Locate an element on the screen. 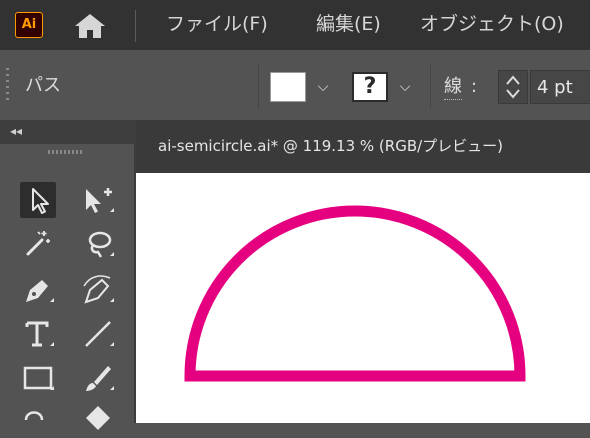 The height and width of the screenshot is (438, 590). control-bar-grip is located at coordinates (8, 86).